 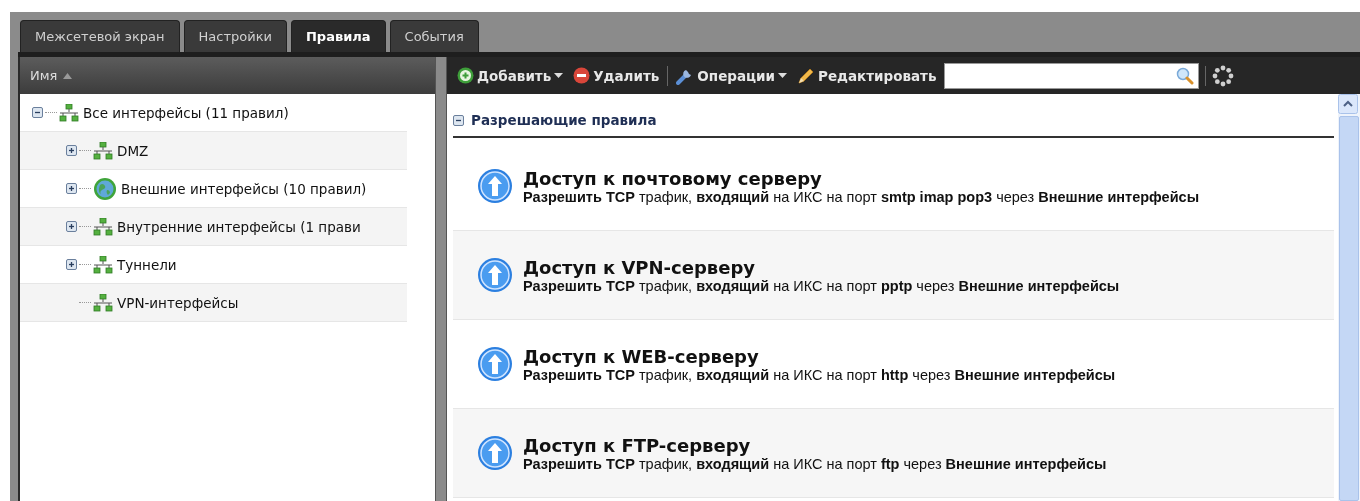 I want to click on tab: События, so click(x=434, y=36).